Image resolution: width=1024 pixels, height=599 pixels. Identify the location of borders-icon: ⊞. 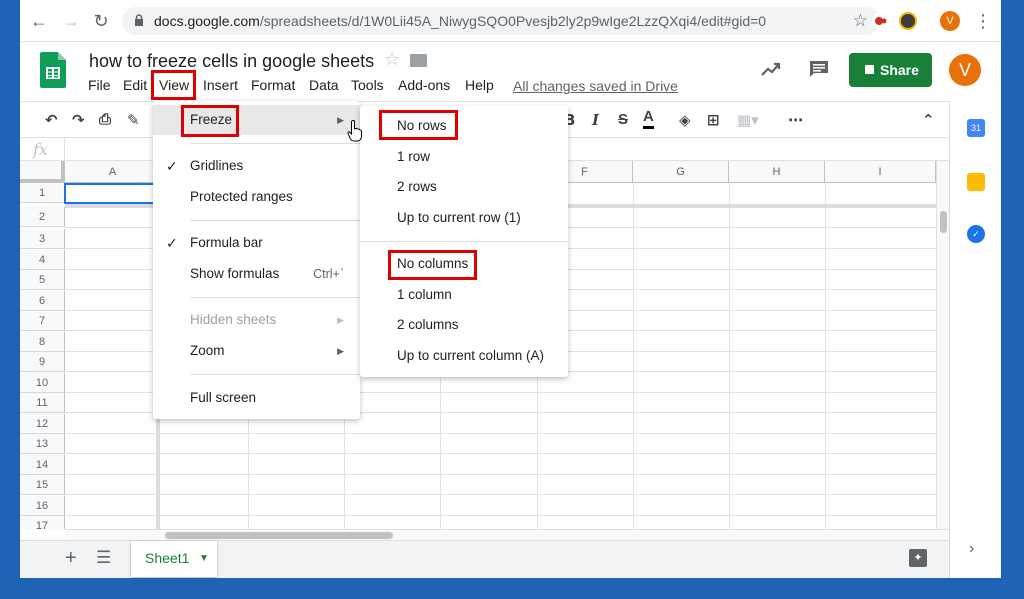
(713, 120).